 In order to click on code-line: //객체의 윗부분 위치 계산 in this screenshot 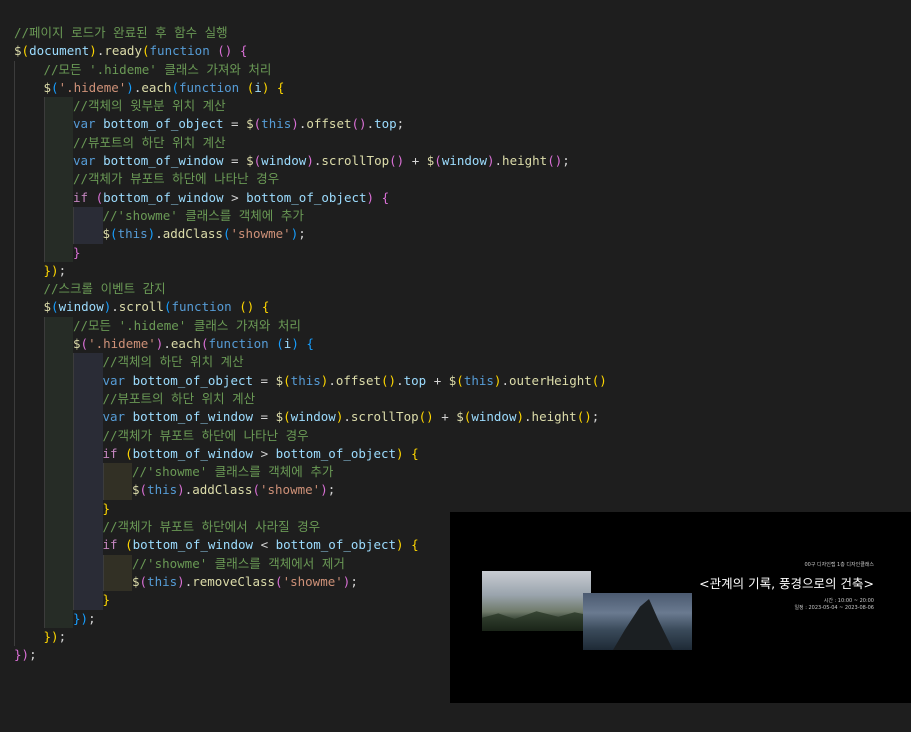, I will do `click(310, 106)`.